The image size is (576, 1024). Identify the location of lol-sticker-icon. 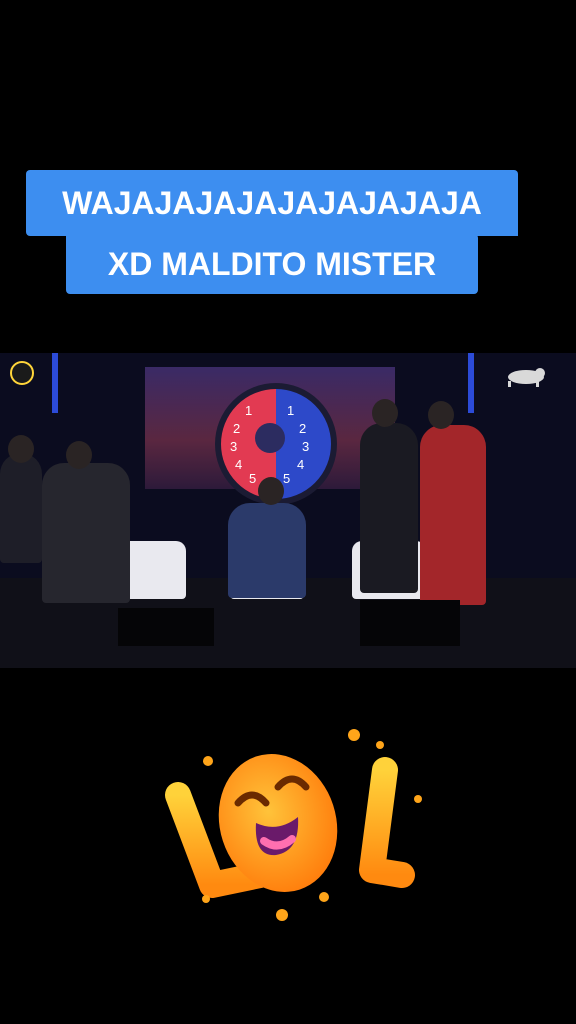
(293, 825).